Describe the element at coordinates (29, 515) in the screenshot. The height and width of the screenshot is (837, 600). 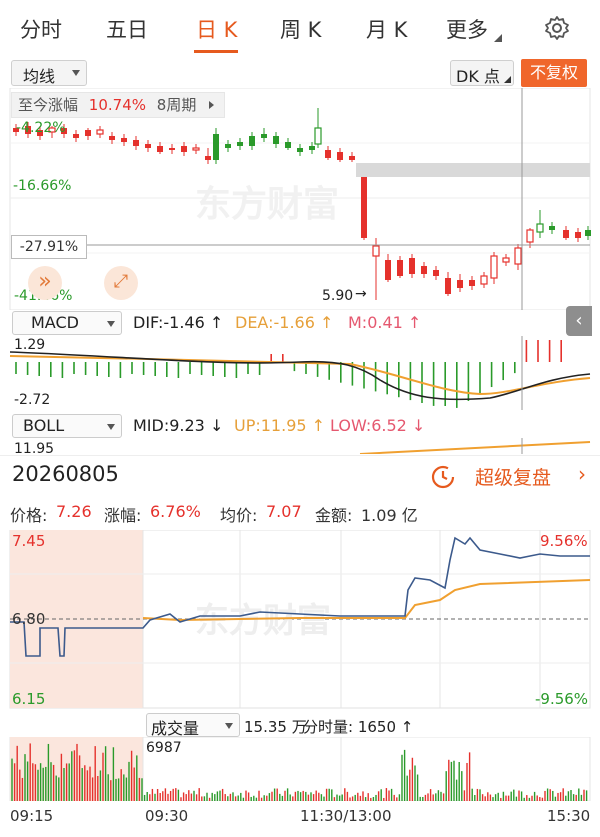
I see `price-label: 价格:` at that location.